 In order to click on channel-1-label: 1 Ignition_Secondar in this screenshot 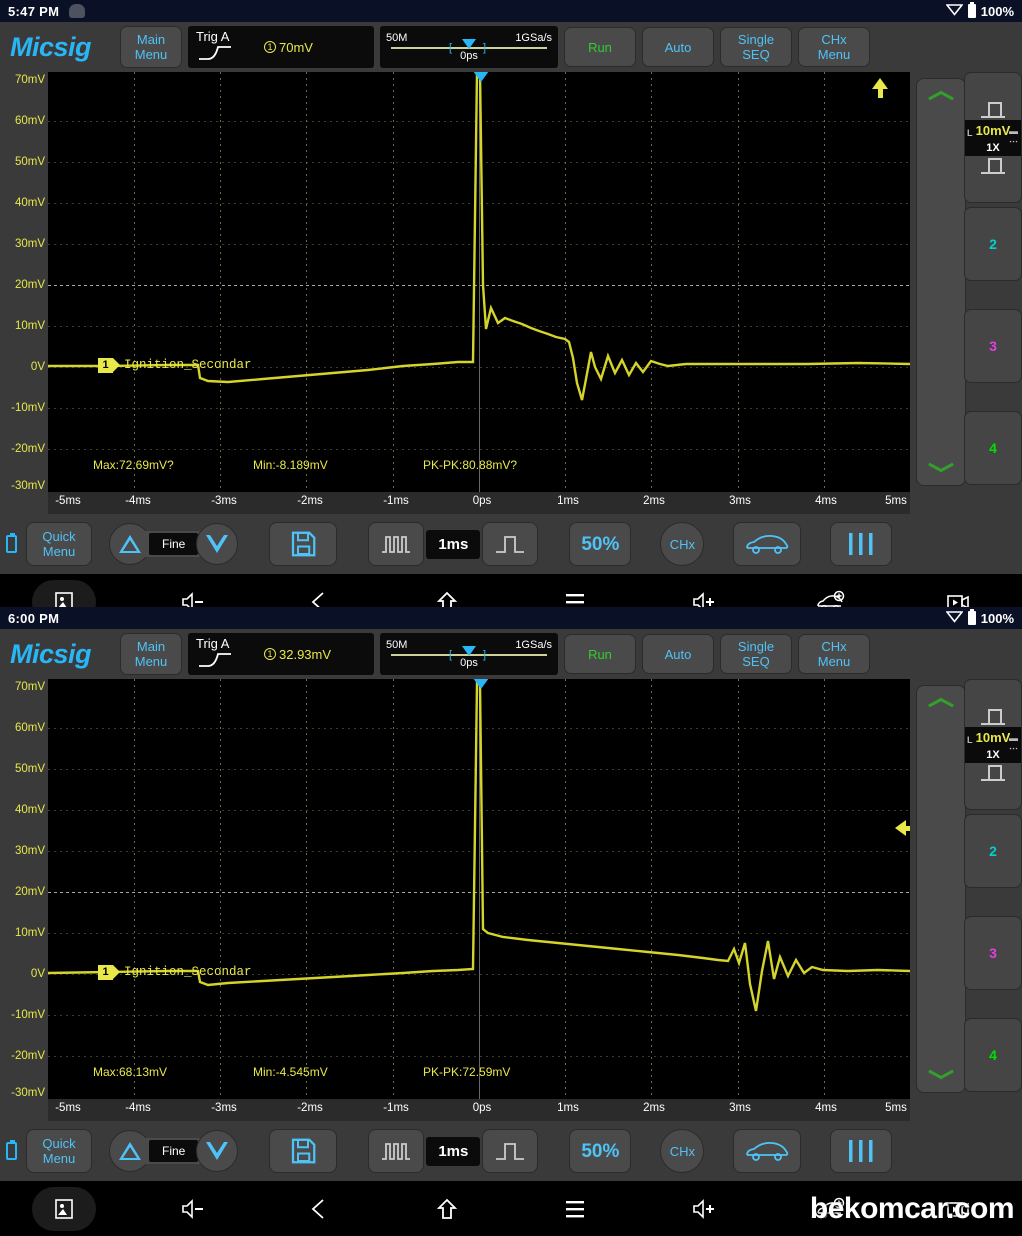, I will do `click(175, 365)`.